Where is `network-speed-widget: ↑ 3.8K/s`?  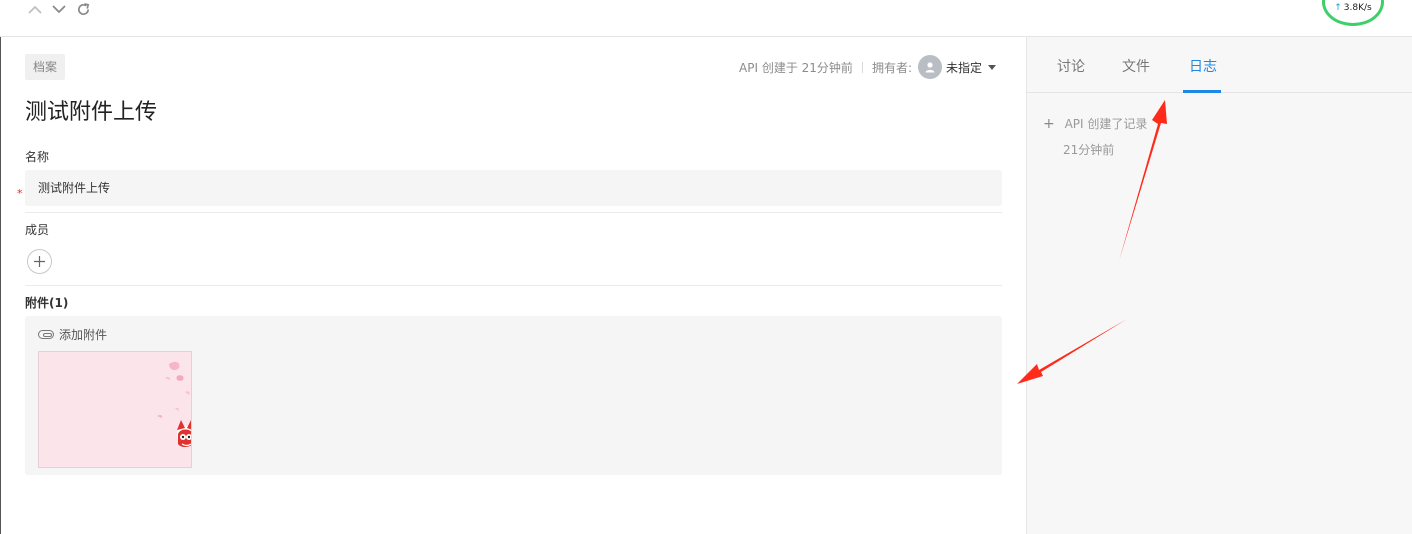
network-speed-widget: ↑ 3.8K/s is located at coordinates (1353, 13).